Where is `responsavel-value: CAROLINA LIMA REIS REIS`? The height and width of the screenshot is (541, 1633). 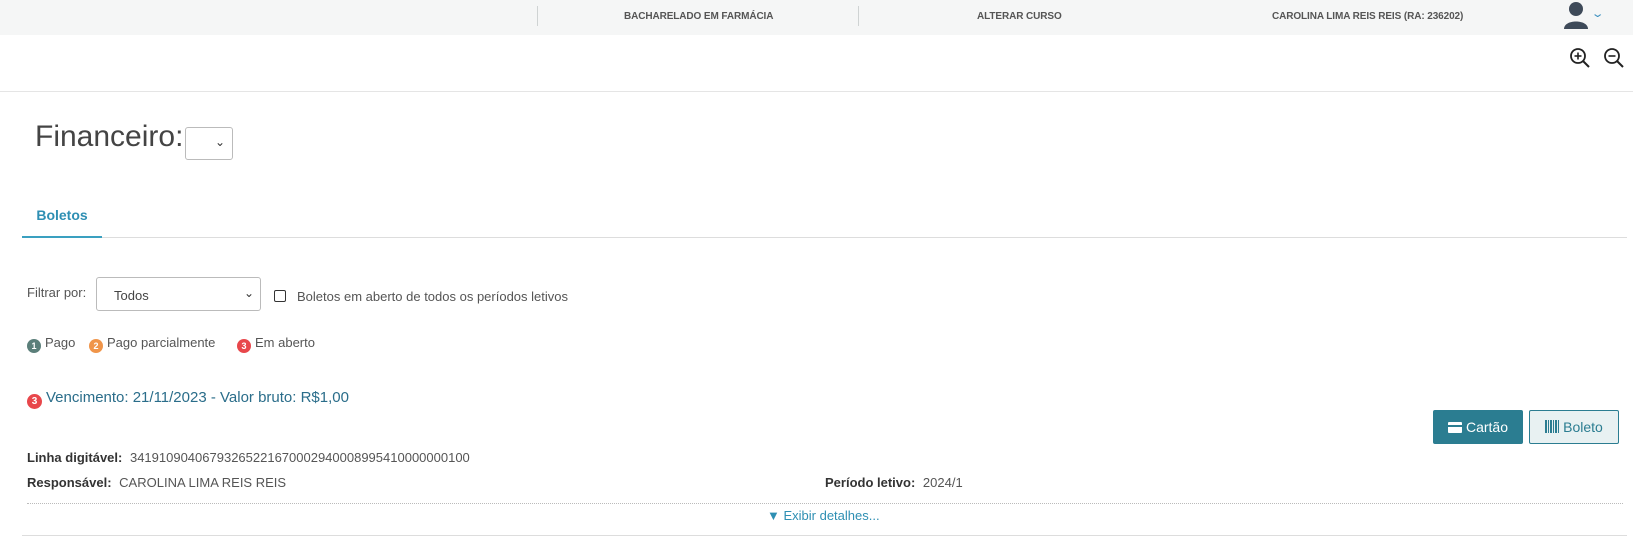
responsavel-value: CAROLINA LIMA REIS REIS is located at coordinates (203, 482).